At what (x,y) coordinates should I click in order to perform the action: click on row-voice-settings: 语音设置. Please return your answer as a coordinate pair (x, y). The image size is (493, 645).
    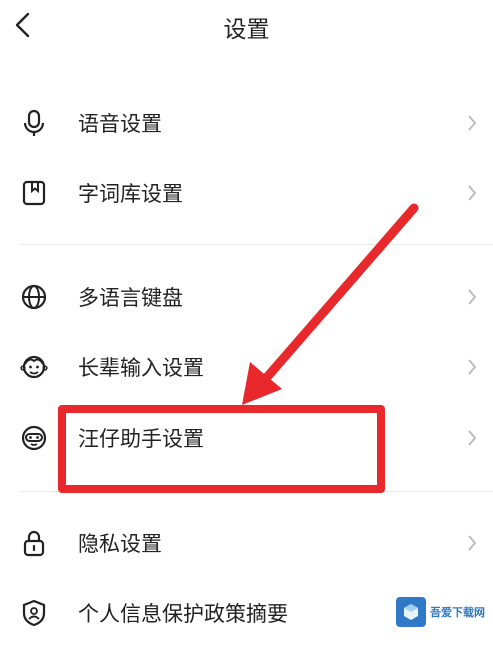
    Looking at the image, I should click on (246, 123).